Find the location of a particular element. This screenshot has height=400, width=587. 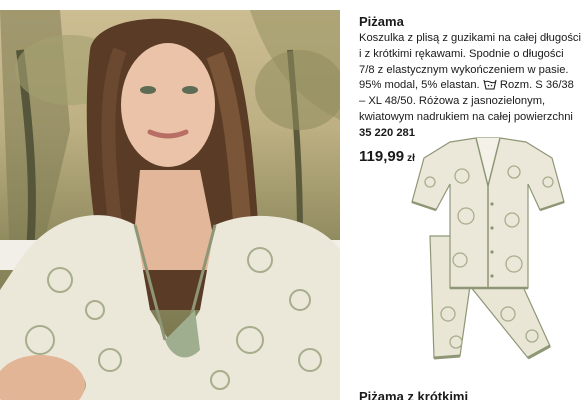

next-product-title: Piżama z krótkimi is located at coordinates (414, 394).